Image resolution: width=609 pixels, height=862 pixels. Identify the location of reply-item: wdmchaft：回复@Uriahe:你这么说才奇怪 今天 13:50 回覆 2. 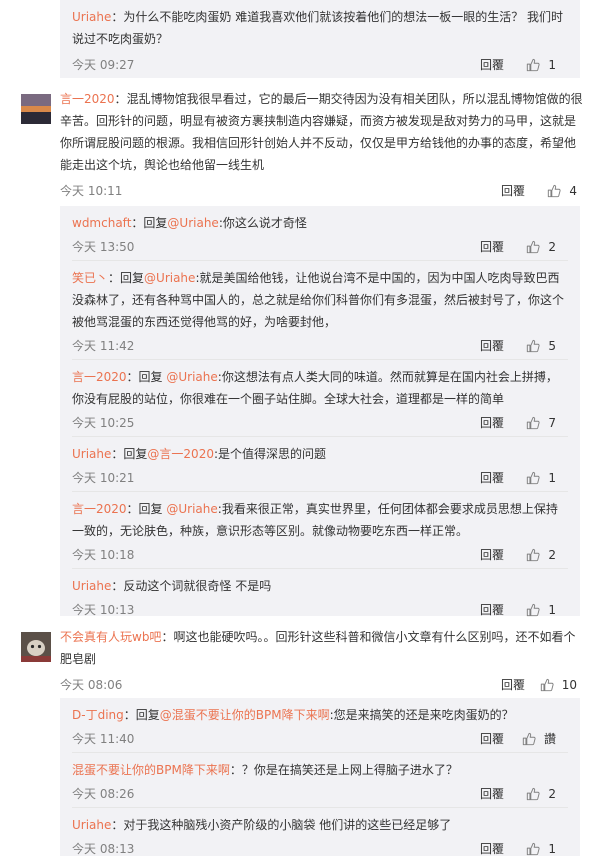
(320, 233).